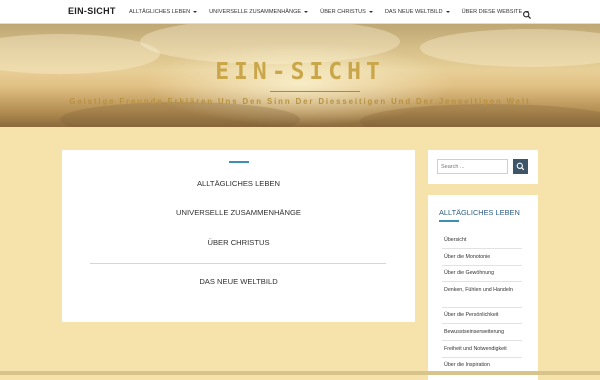 Image resolution: width=600 pixels, height=380 pixels. I want to click on sidebar-search-widget, so click(483, 167).